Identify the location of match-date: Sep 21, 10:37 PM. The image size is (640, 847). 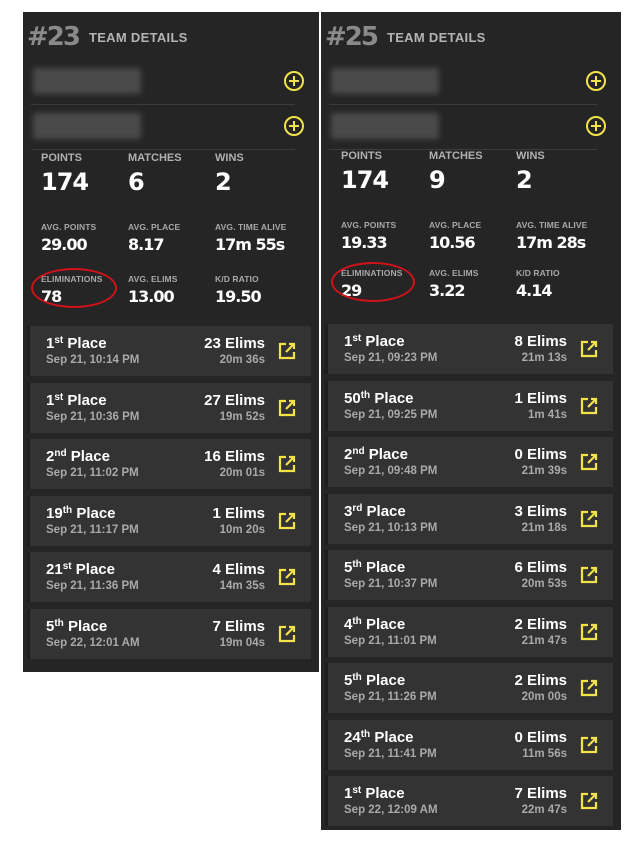
(391, 584).